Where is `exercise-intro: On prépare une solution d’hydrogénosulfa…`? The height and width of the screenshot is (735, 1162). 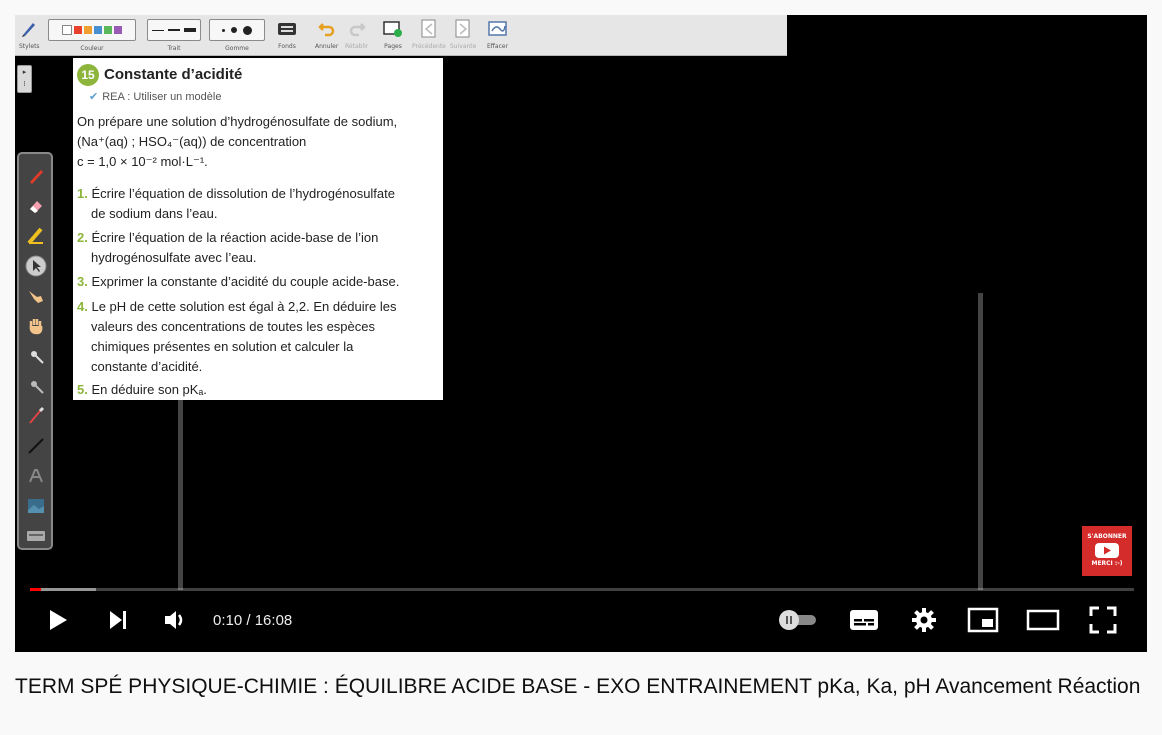
exercise-intro: On prépare une solution d’hydrogénosulfa… is located at coordinates (237, 141).